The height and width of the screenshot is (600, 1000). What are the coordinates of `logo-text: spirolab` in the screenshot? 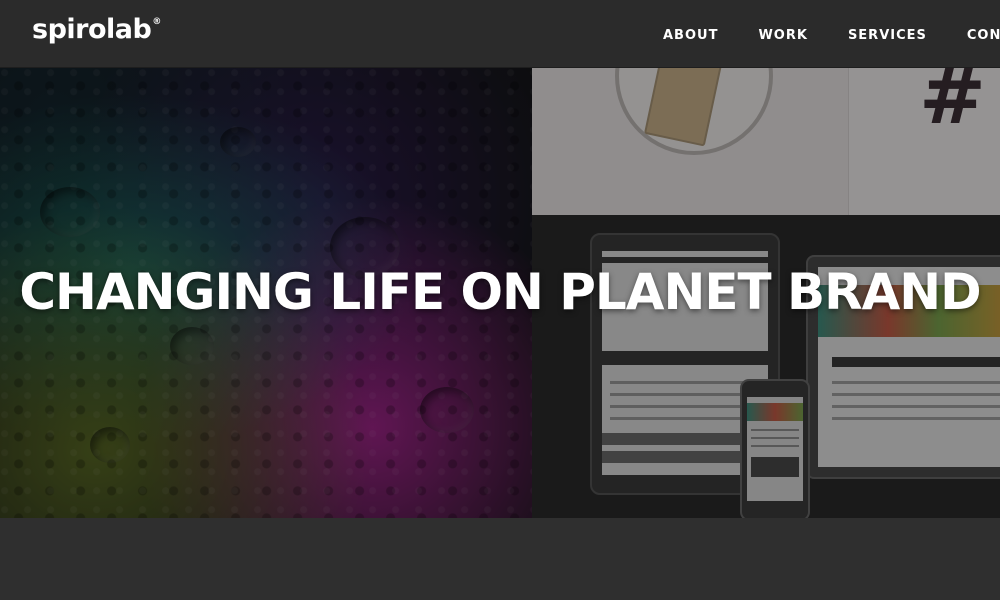 It's located at (92, 29).